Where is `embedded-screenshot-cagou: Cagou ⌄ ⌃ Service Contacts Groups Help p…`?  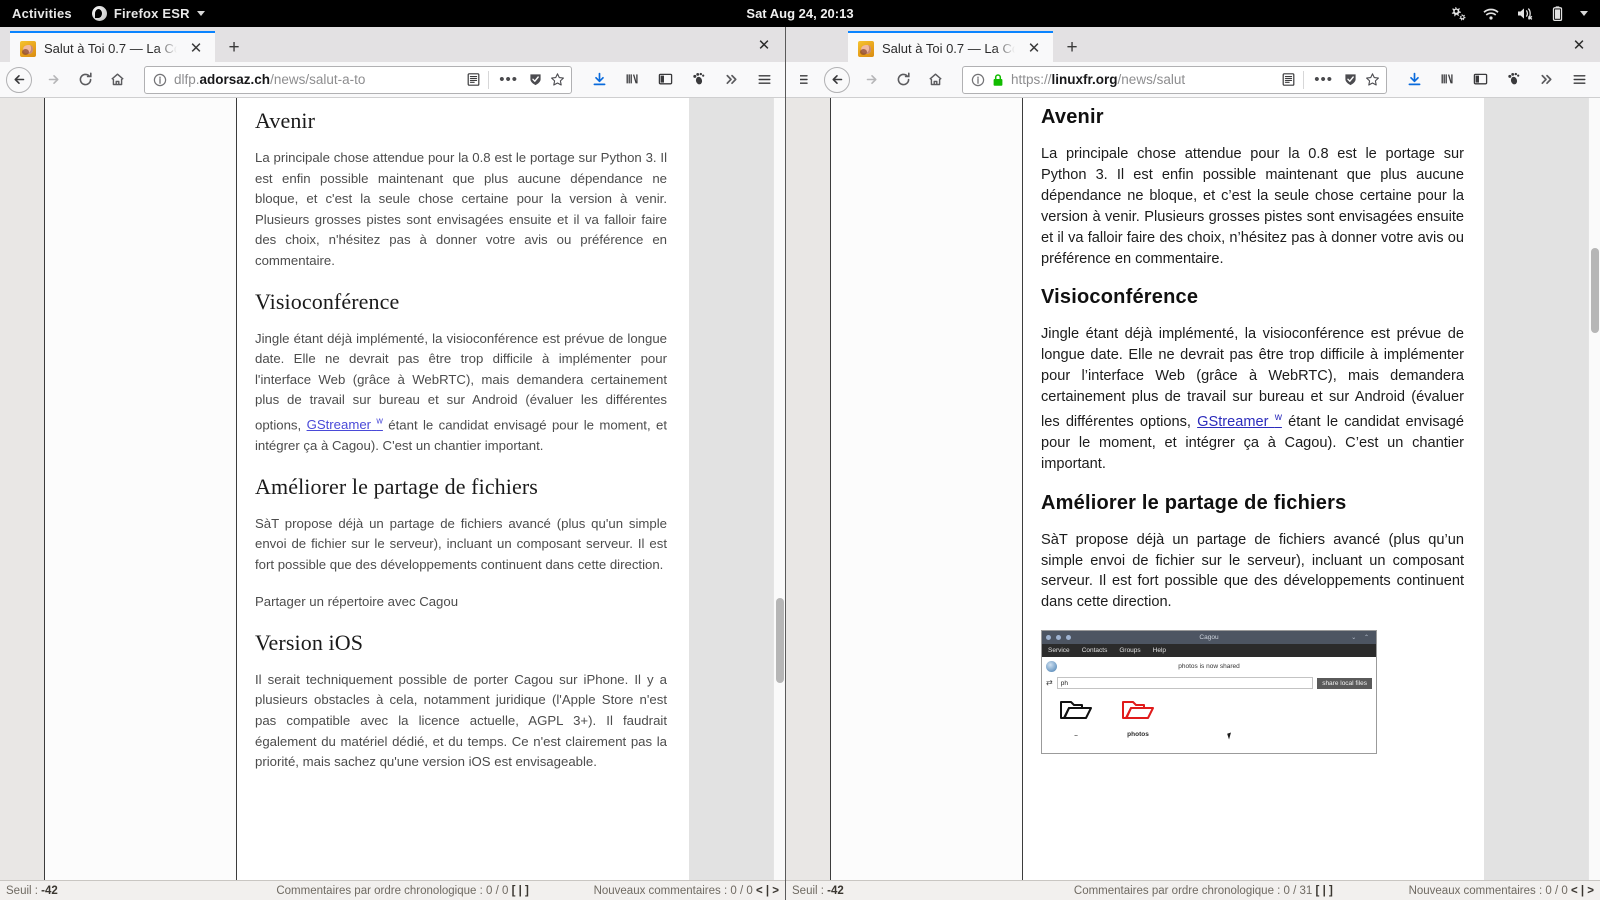 embedded-screenshot-cagou: Cagou ⌄ ⌃ Service Contacts Groups Help p… is located at coordinates (1209, 692).